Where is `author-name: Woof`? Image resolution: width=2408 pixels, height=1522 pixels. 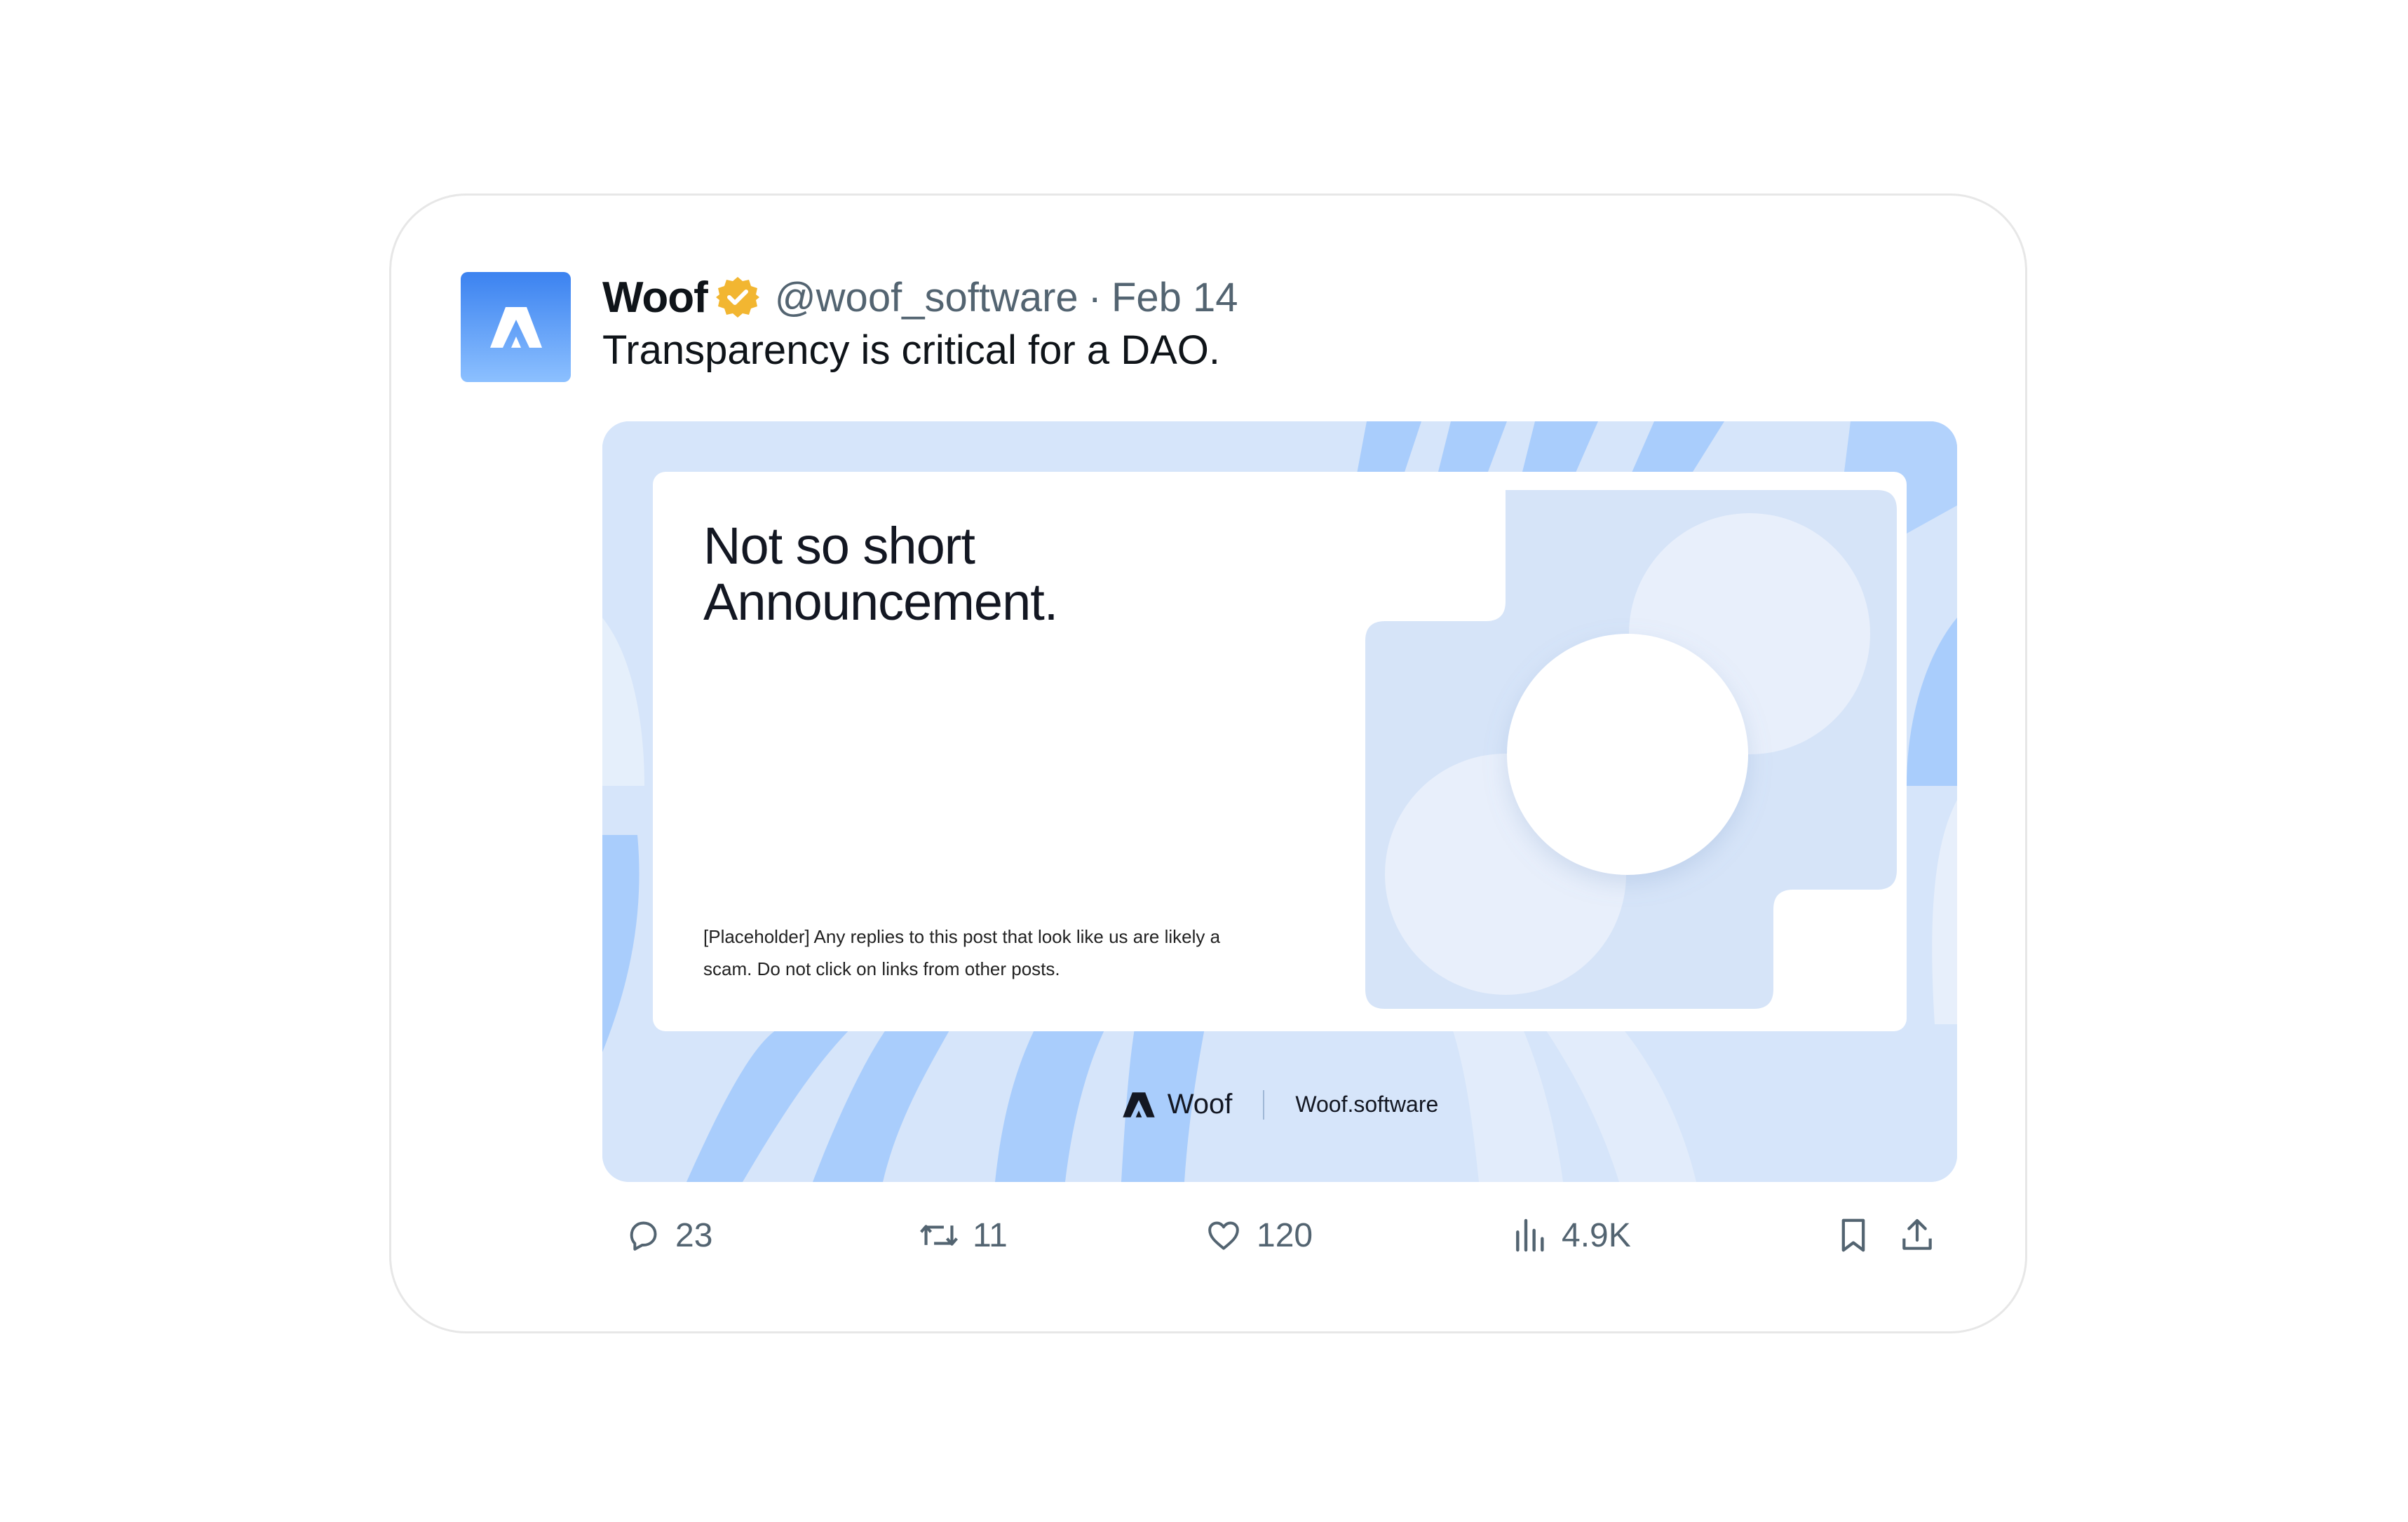 author-name: Woof is located at coordinates (655, 298).